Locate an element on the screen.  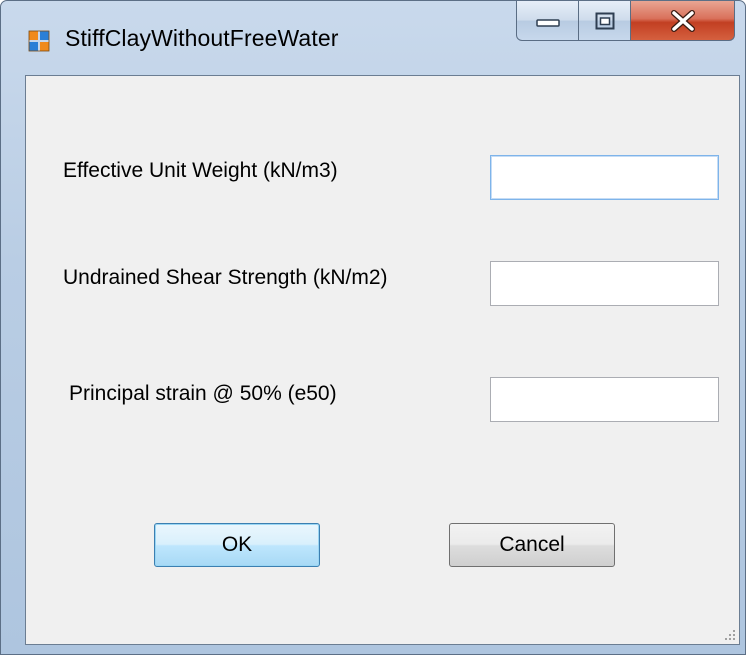
maximize-icon is located at coordinates (604, 20).